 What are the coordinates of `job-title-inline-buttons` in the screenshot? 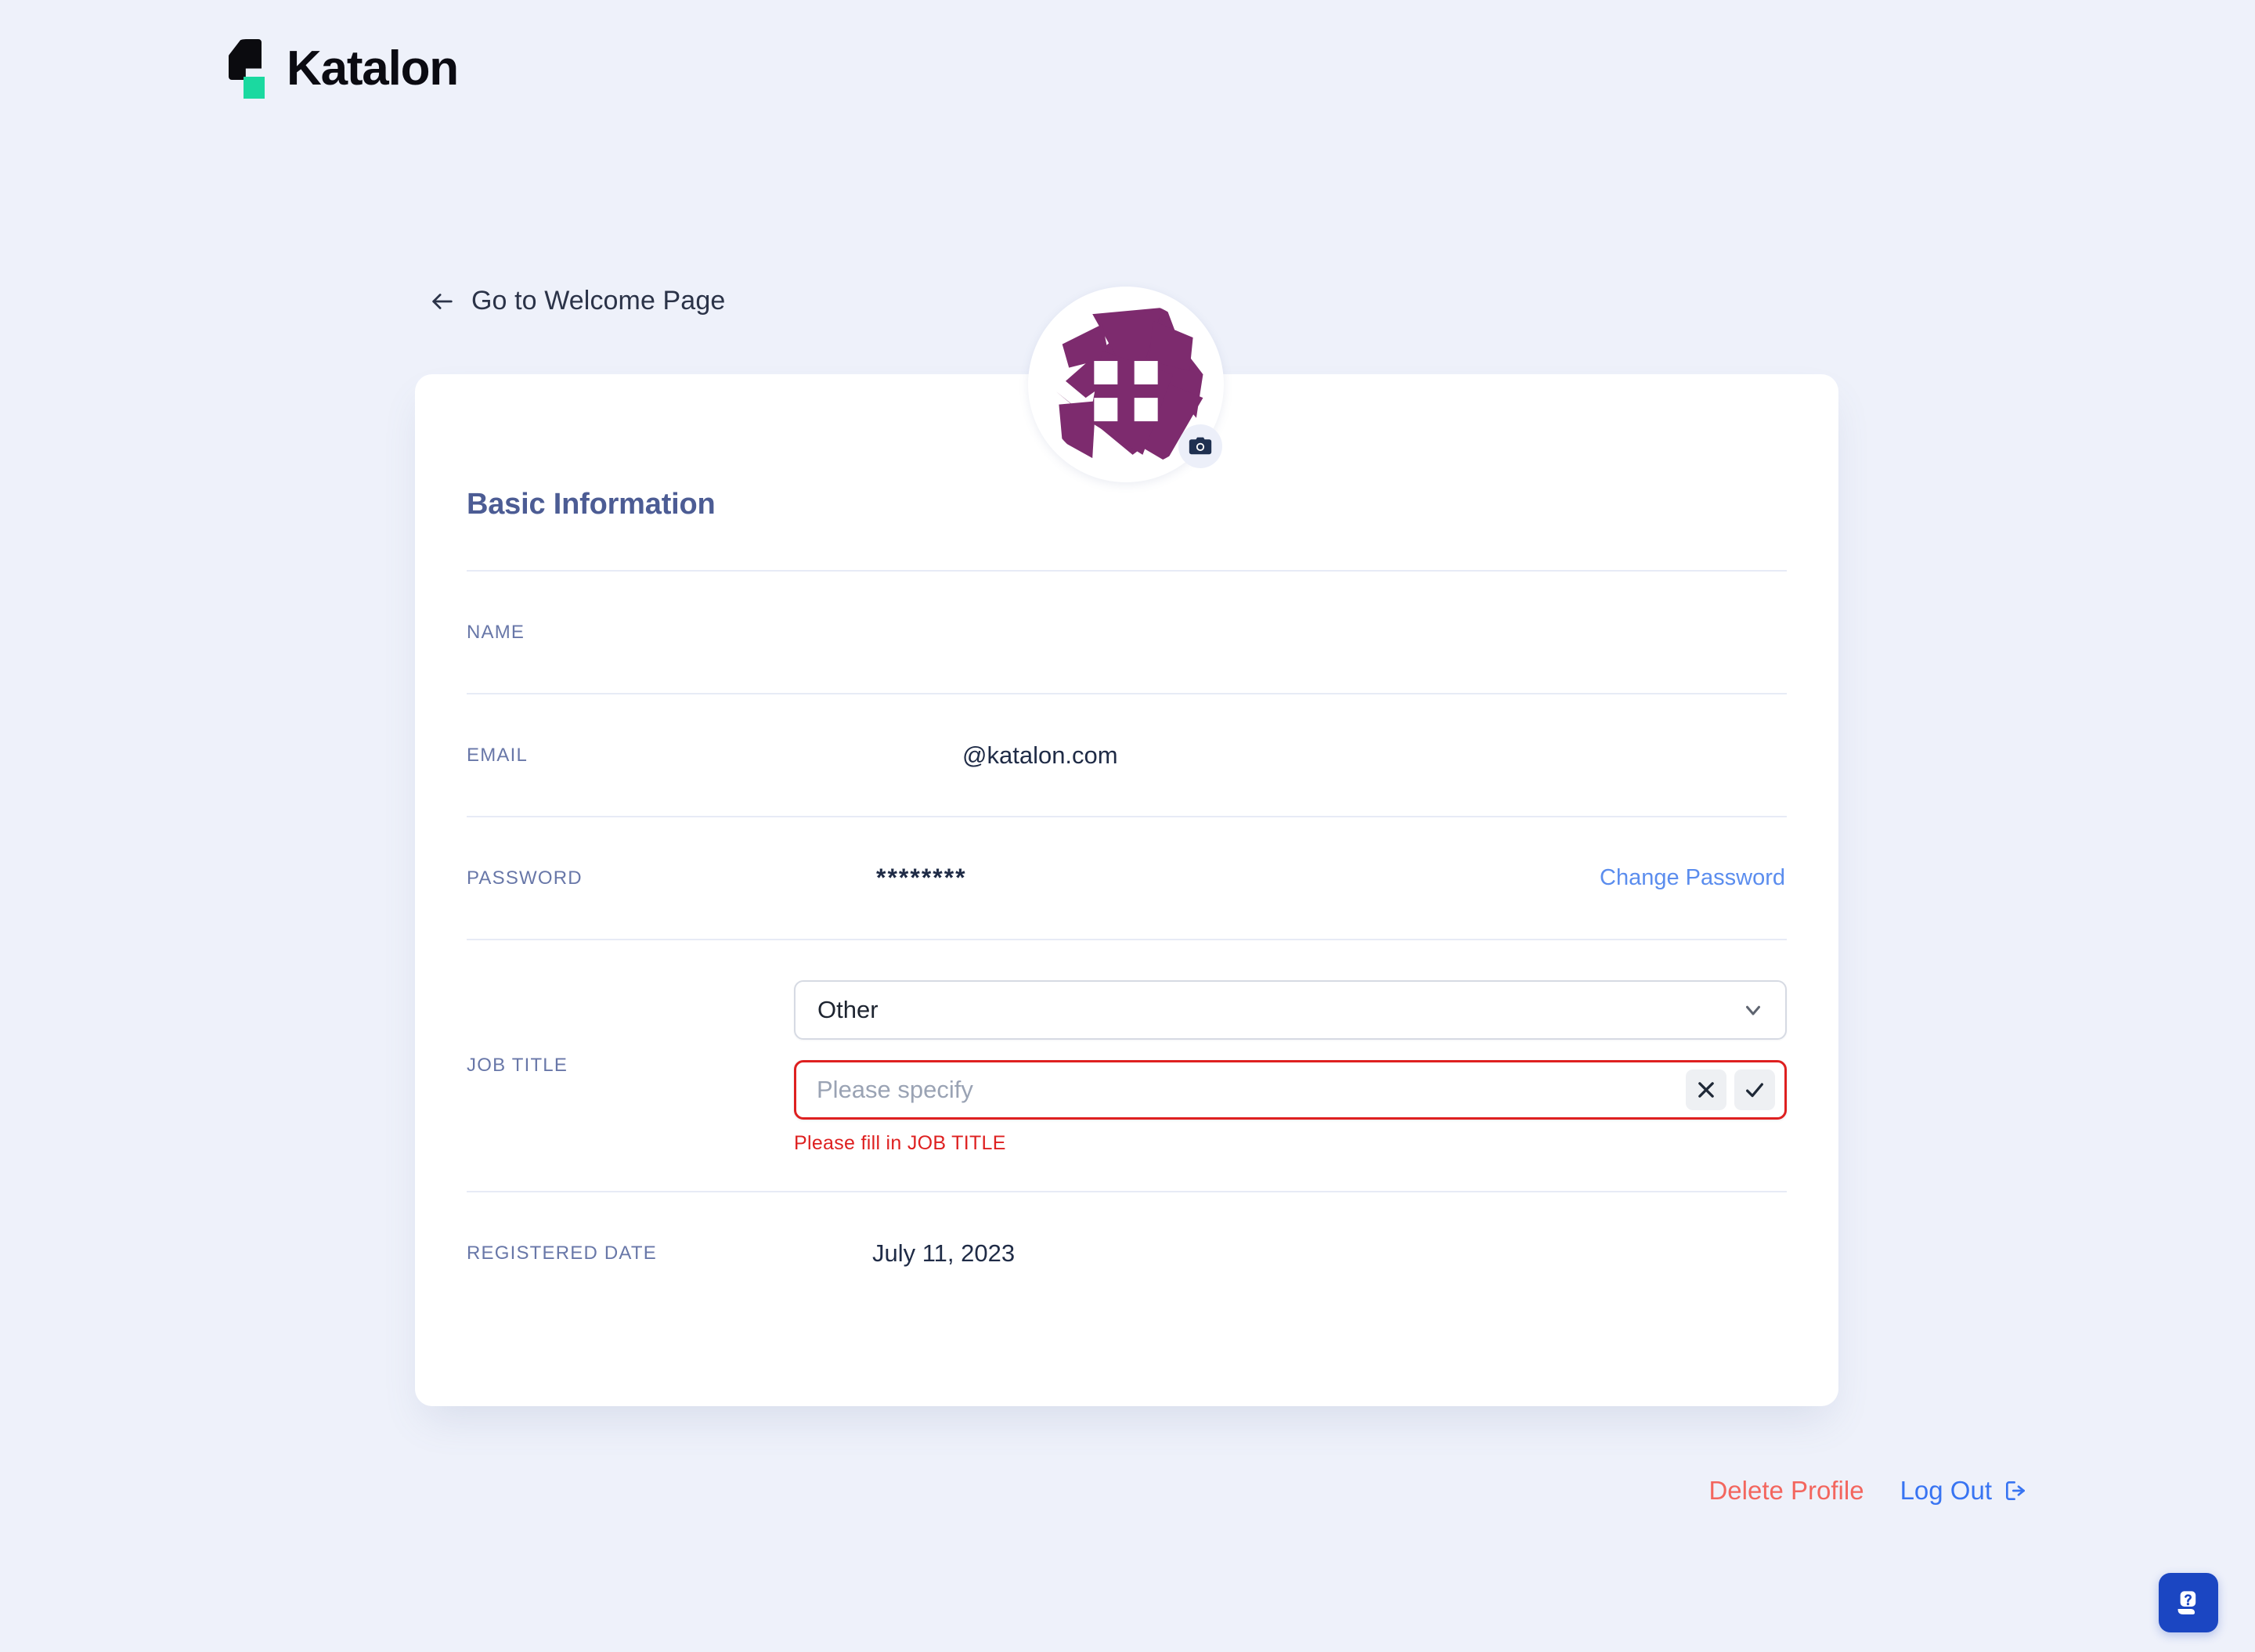 It's located at (1730, 1089).